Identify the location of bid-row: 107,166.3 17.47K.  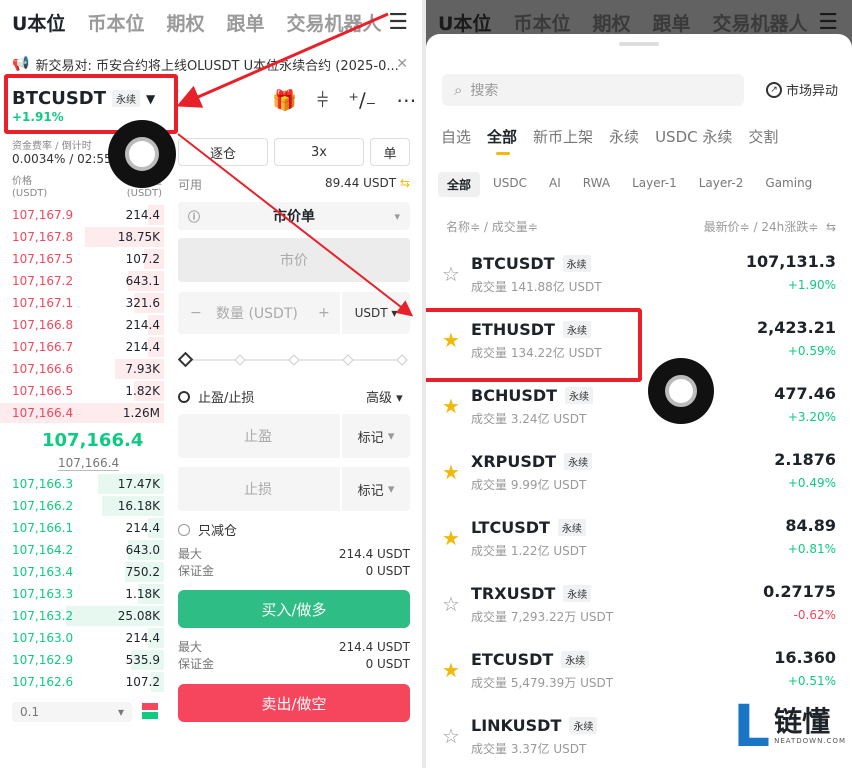
(82, 484).